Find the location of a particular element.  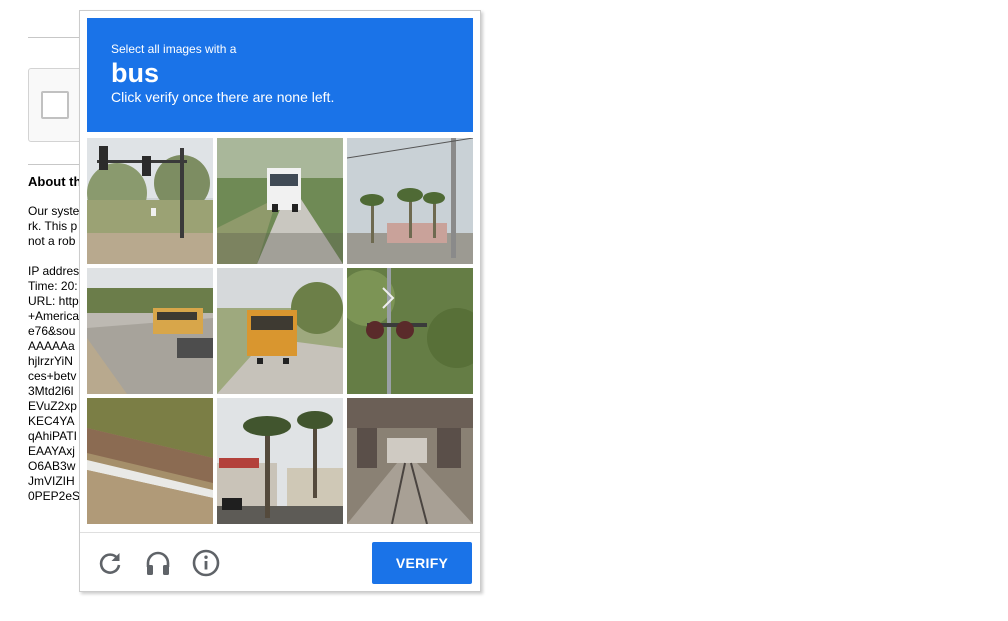

audio-challenge-button is located at coordinates (158, 563).